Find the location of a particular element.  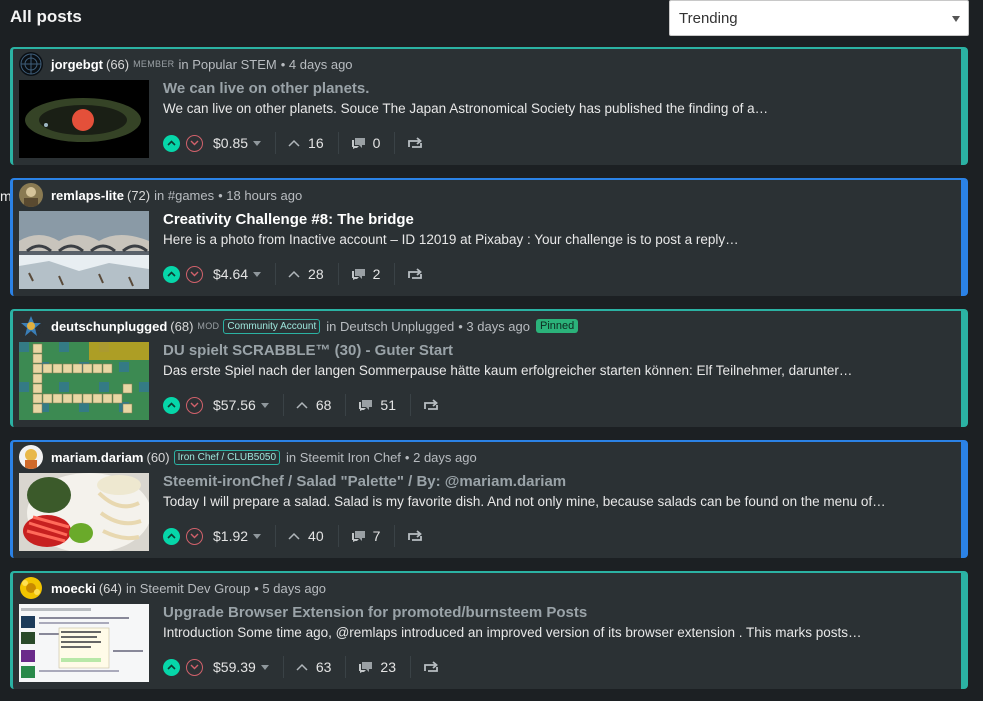

author-name: remlaps-lite is located at coordinates (87, 195).